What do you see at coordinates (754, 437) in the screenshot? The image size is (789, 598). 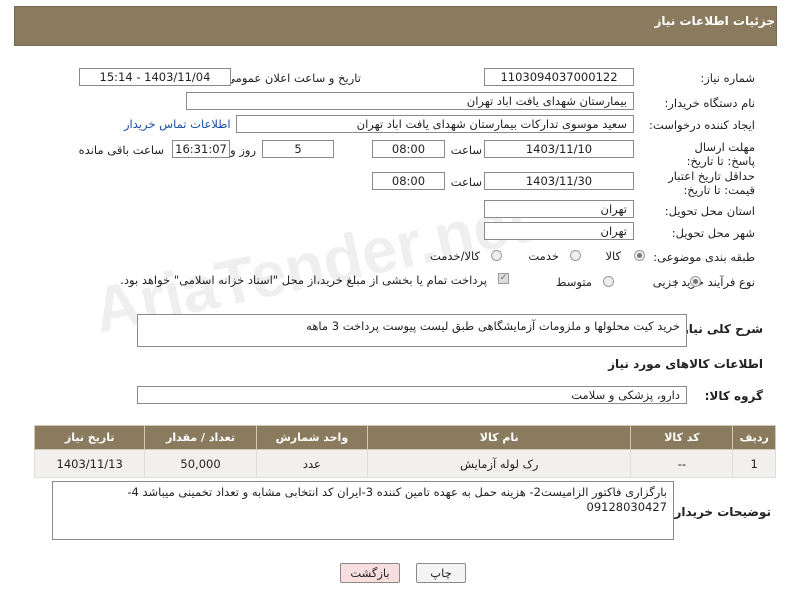 I see `col-row: ردیف` at bounding box center [754, 437].